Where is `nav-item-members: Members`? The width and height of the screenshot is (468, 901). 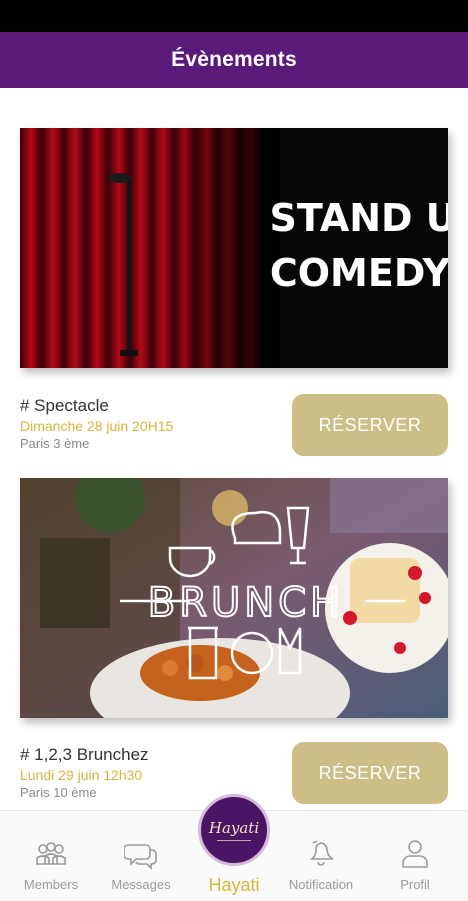 nav-item-members: Members is located at coordinates (51, 856).